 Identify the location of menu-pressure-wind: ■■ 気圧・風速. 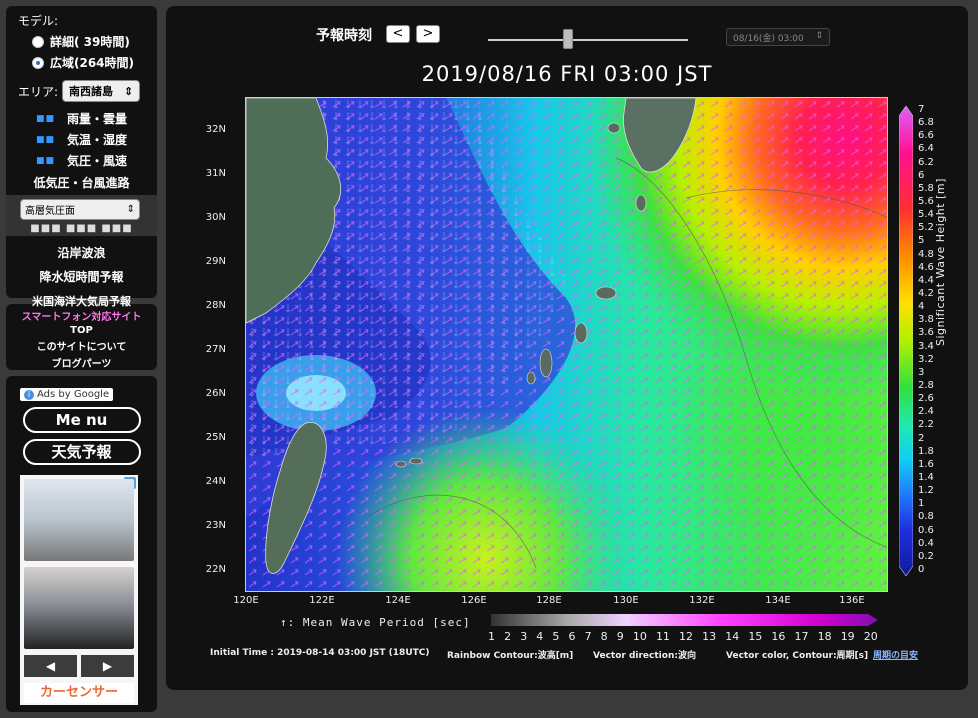
(81, 160).